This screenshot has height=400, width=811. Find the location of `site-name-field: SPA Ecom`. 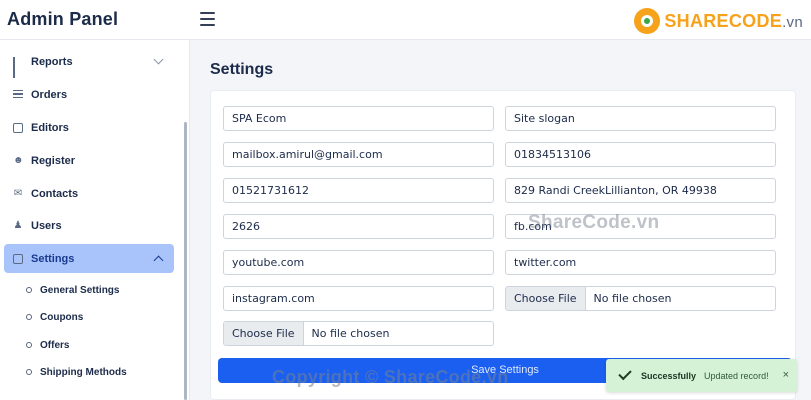

site-name-field: SPA Ecom is located at coordinates (358, 118).